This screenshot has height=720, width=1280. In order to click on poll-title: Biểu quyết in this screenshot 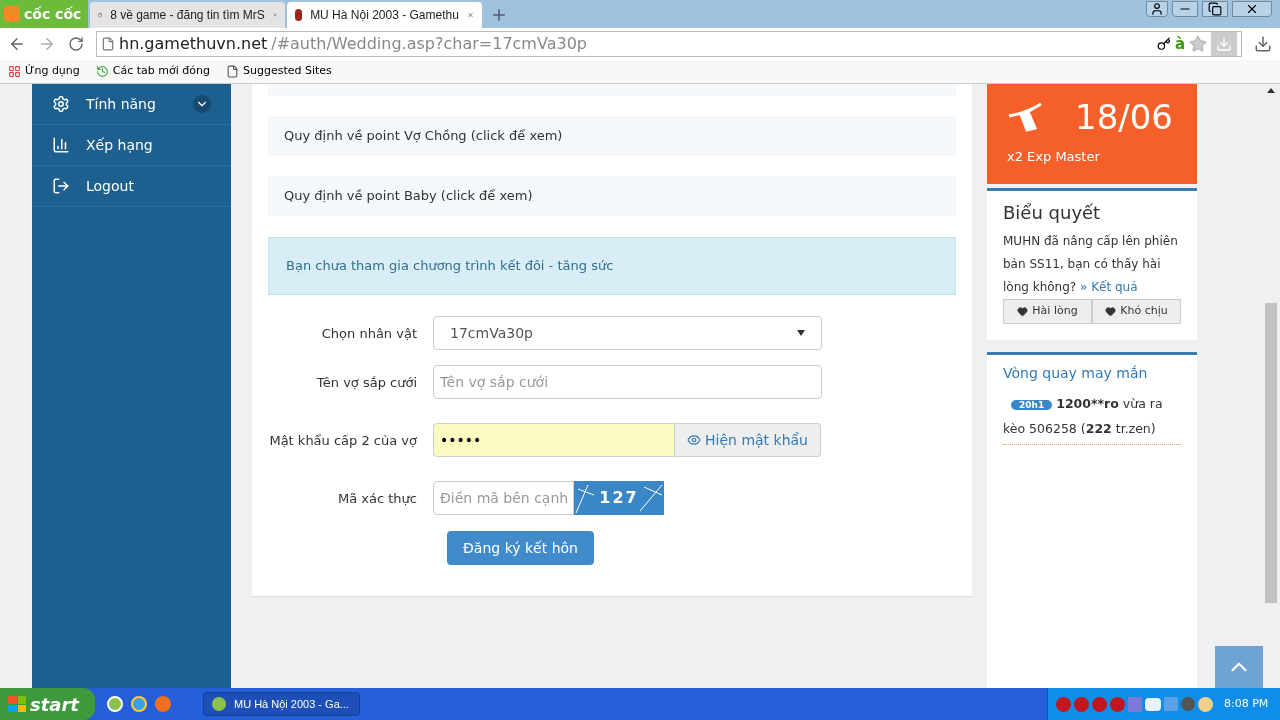, I will do `click(1052, 213)`.